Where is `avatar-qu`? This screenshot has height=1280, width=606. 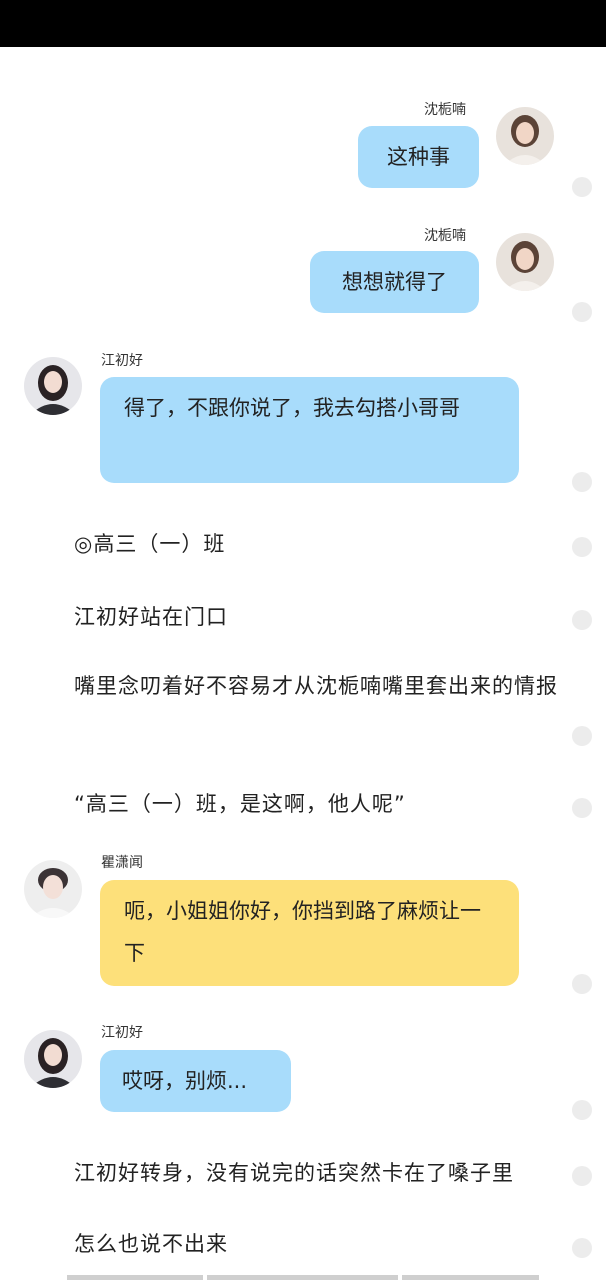 avatar-qu is located at coordinates (53, 889).